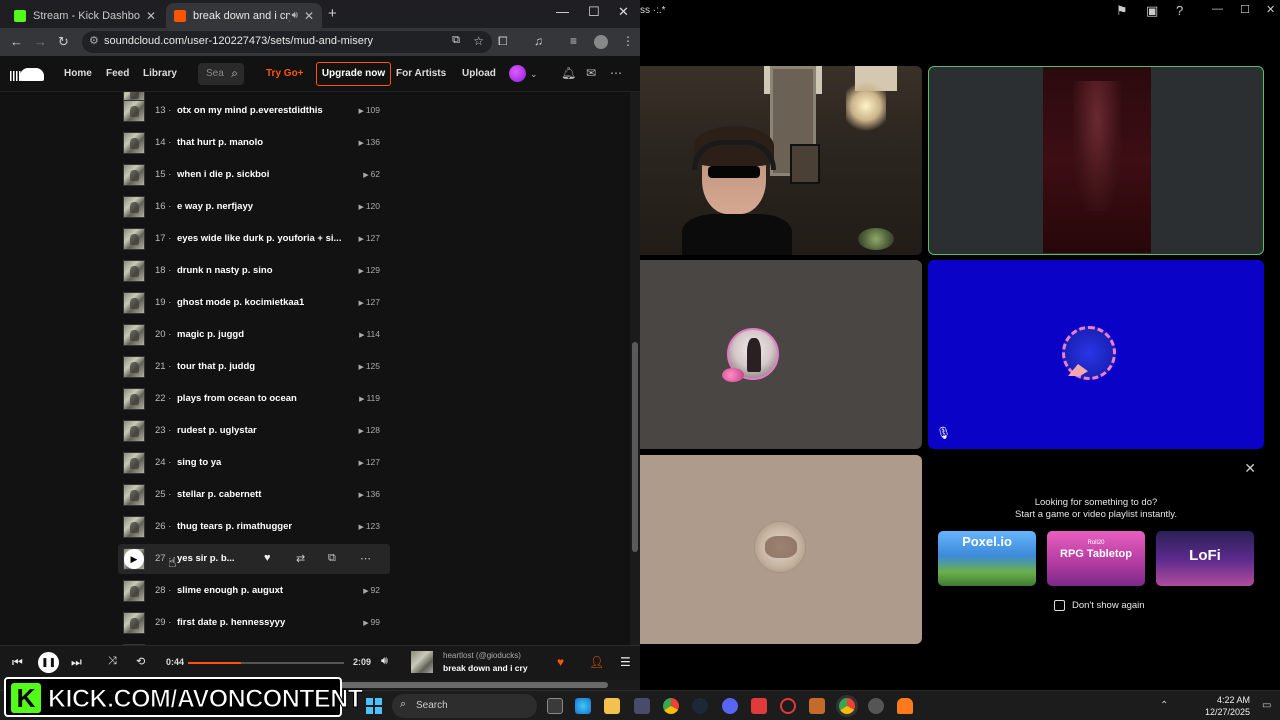 This screenshot has height=720, width=1280. Describe the element at coordinates (254, 399) in the screenshot. I see `track-row: 22 · plays from ocean to ocean 119` at that location.